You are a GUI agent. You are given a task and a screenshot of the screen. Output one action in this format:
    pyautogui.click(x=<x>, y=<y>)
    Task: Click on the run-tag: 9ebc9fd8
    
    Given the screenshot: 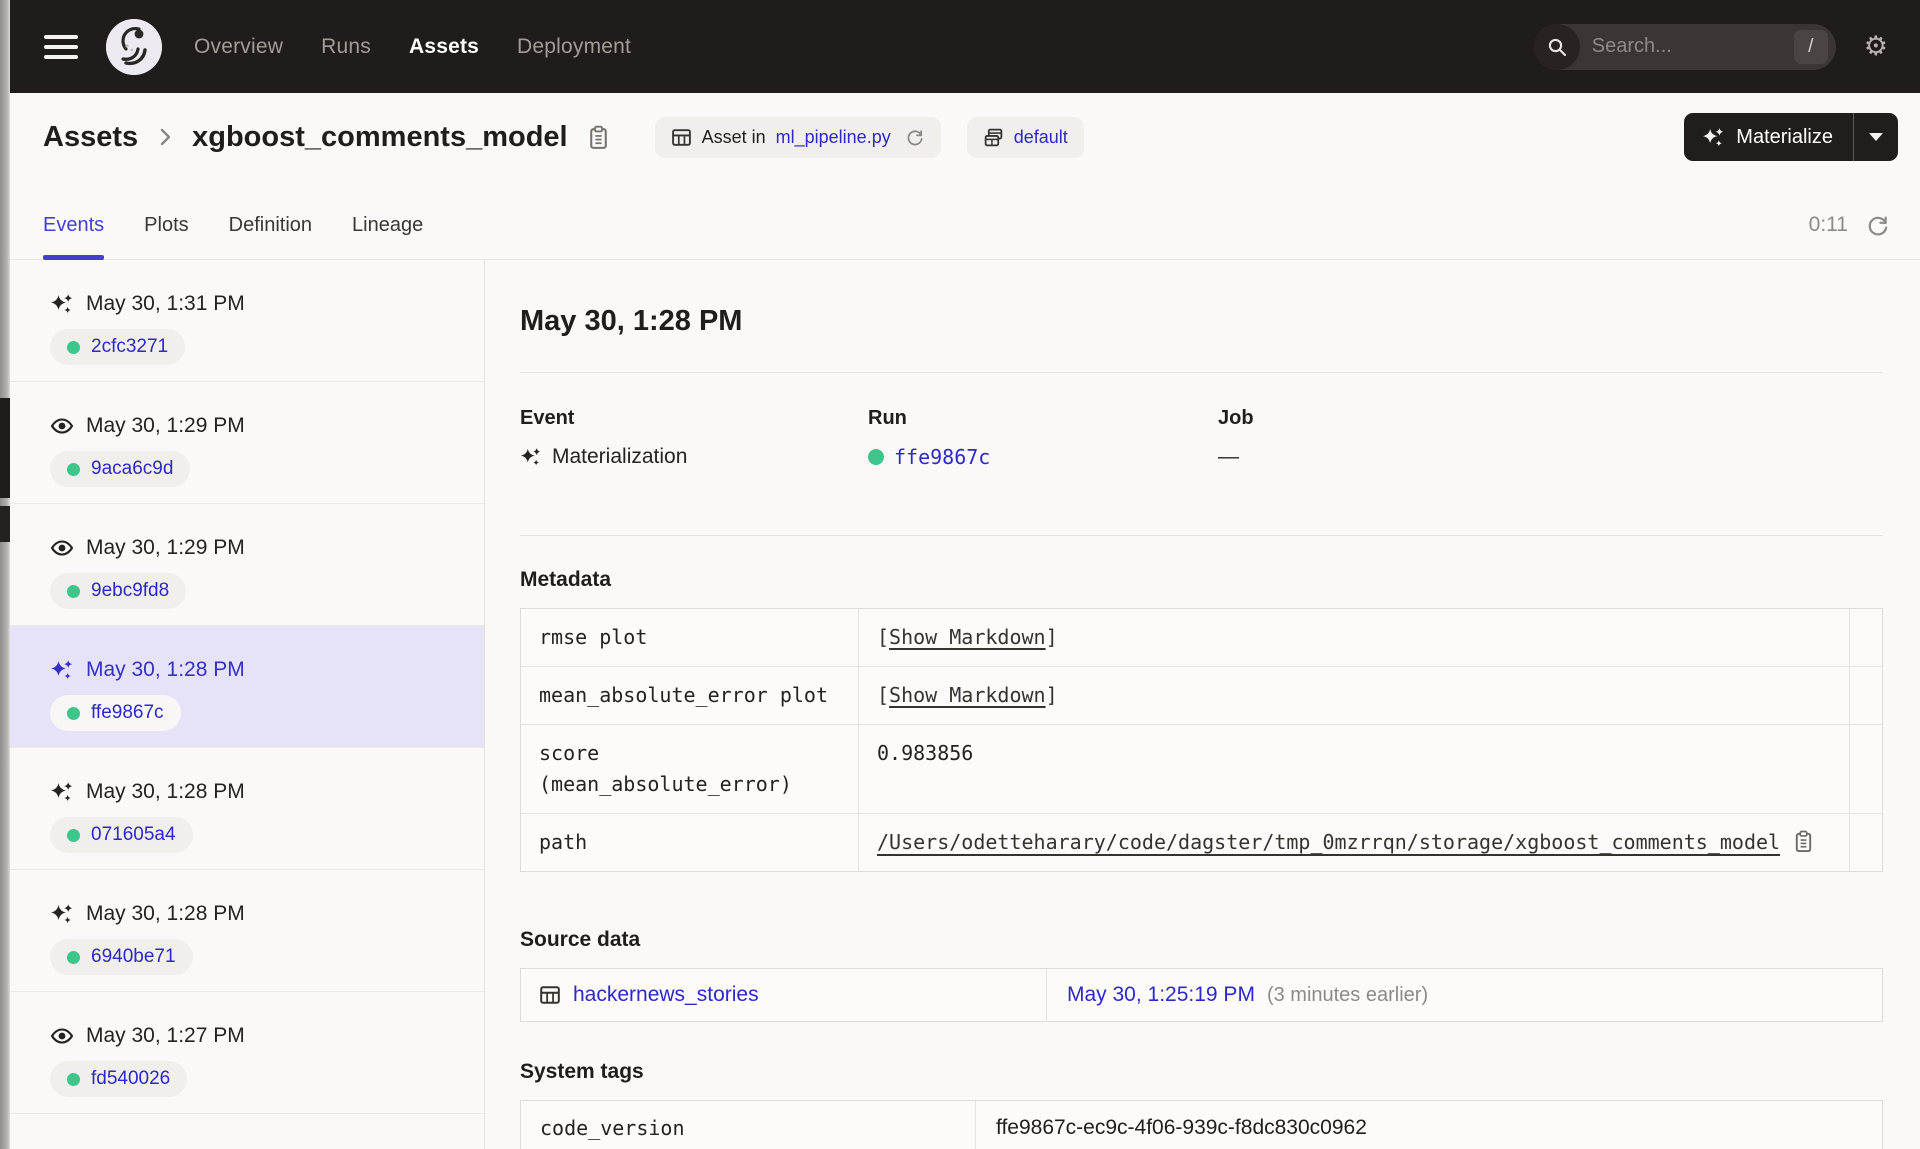 What is the action you would take?
    pyautogui.click(x=118, y=591)
    